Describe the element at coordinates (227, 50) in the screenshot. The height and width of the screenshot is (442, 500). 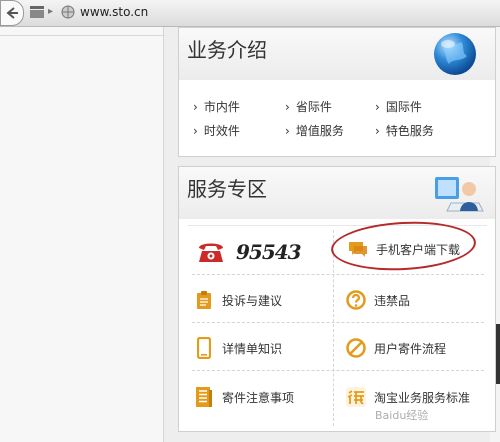
I see `business-intro-title: 业务介绍` at that location.